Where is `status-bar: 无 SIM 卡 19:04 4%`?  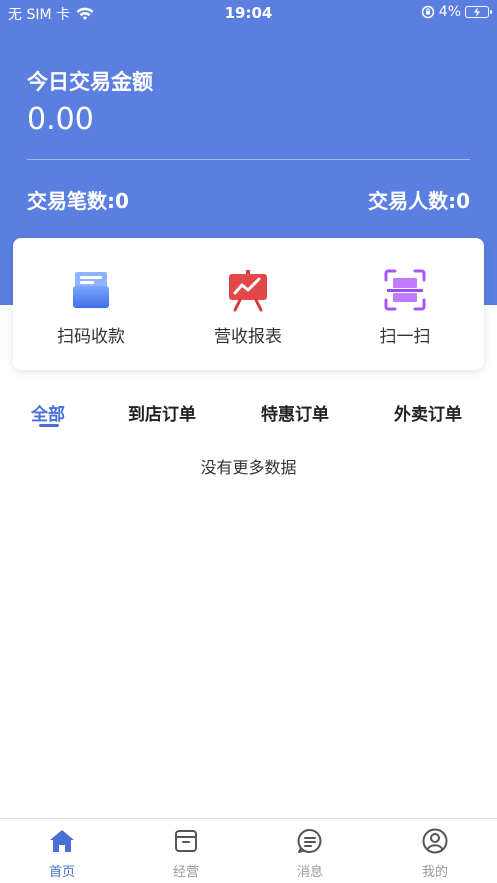
status-bar: 无 SIM 卡 19:04 4% is located at coordinates (248, 13).